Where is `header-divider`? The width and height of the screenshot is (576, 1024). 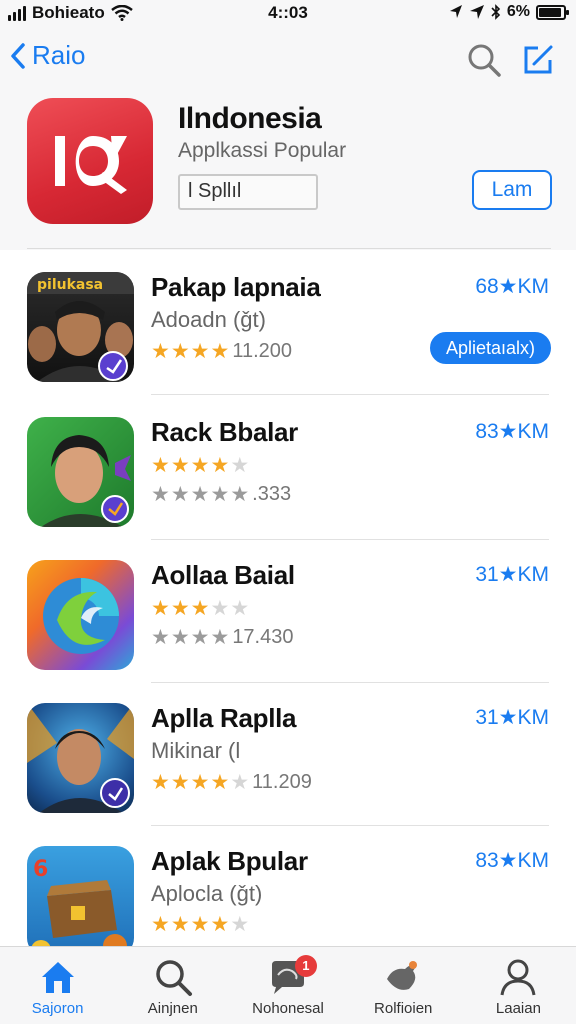 header-divider is located at coordinates (289, 248).